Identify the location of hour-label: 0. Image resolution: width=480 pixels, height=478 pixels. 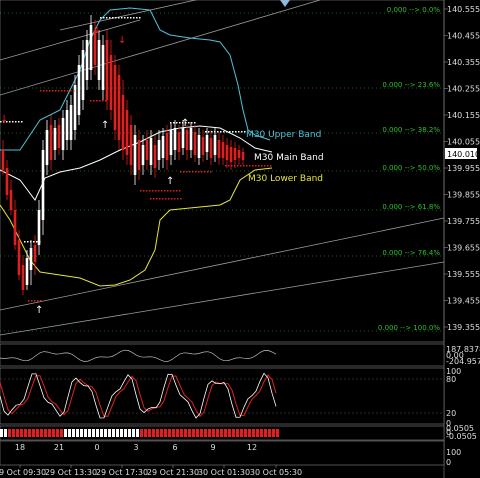
(96, 447).